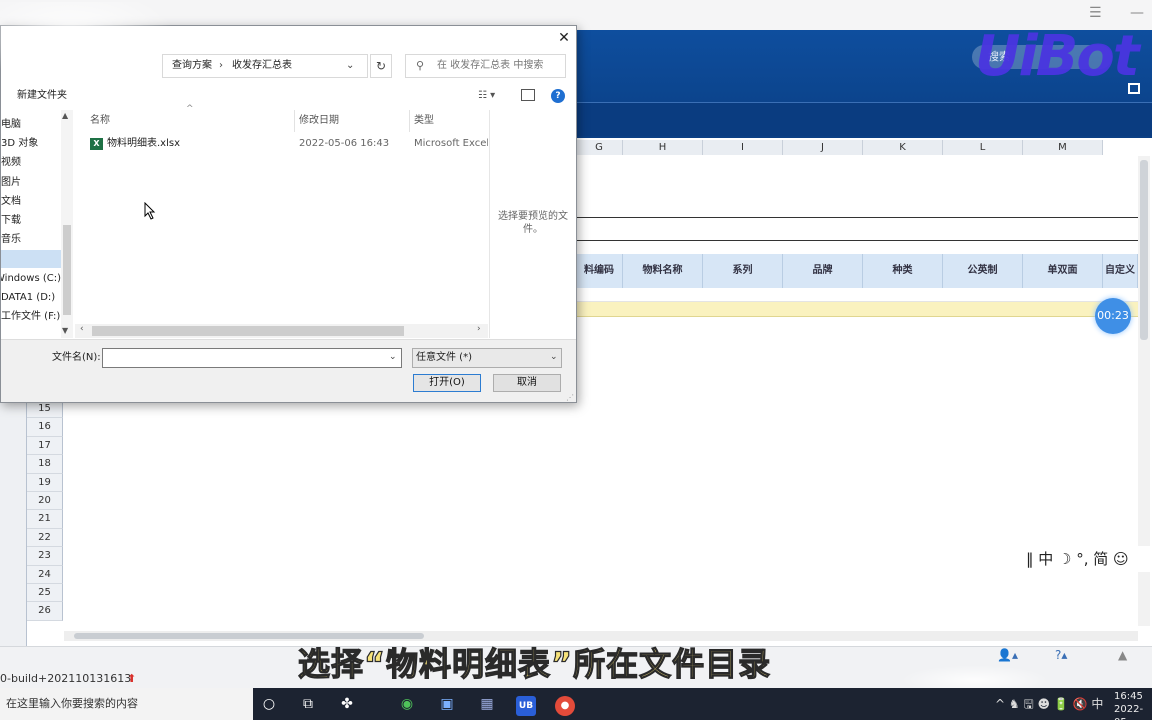 This screenshot has width=1152, height=720. Describe the element at coordinates (663, 147) in the screenshot. I see `column-letter: H` at that location.